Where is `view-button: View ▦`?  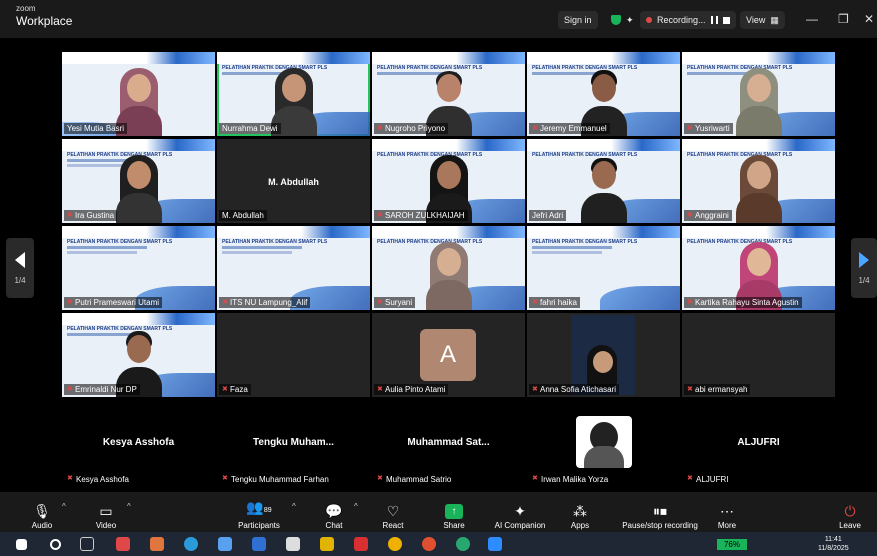 view-button: View ▦ is located at coordinates (762, 20).